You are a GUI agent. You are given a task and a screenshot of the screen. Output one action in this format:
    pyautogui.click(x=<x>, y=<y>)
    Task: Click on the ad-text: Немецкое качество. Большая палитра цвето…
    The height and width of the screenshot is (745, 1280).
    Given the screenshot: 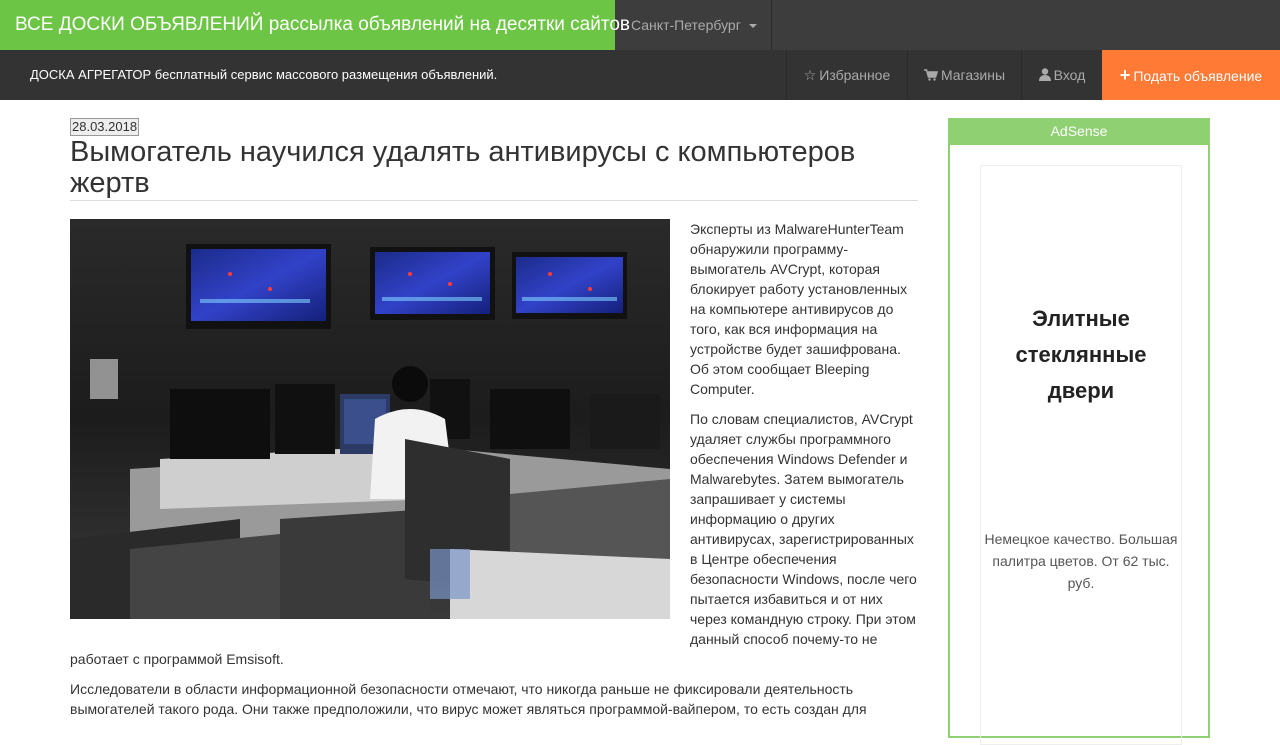 What is the action you would take?
    pyautogui.click(x=1081, y=561)
    